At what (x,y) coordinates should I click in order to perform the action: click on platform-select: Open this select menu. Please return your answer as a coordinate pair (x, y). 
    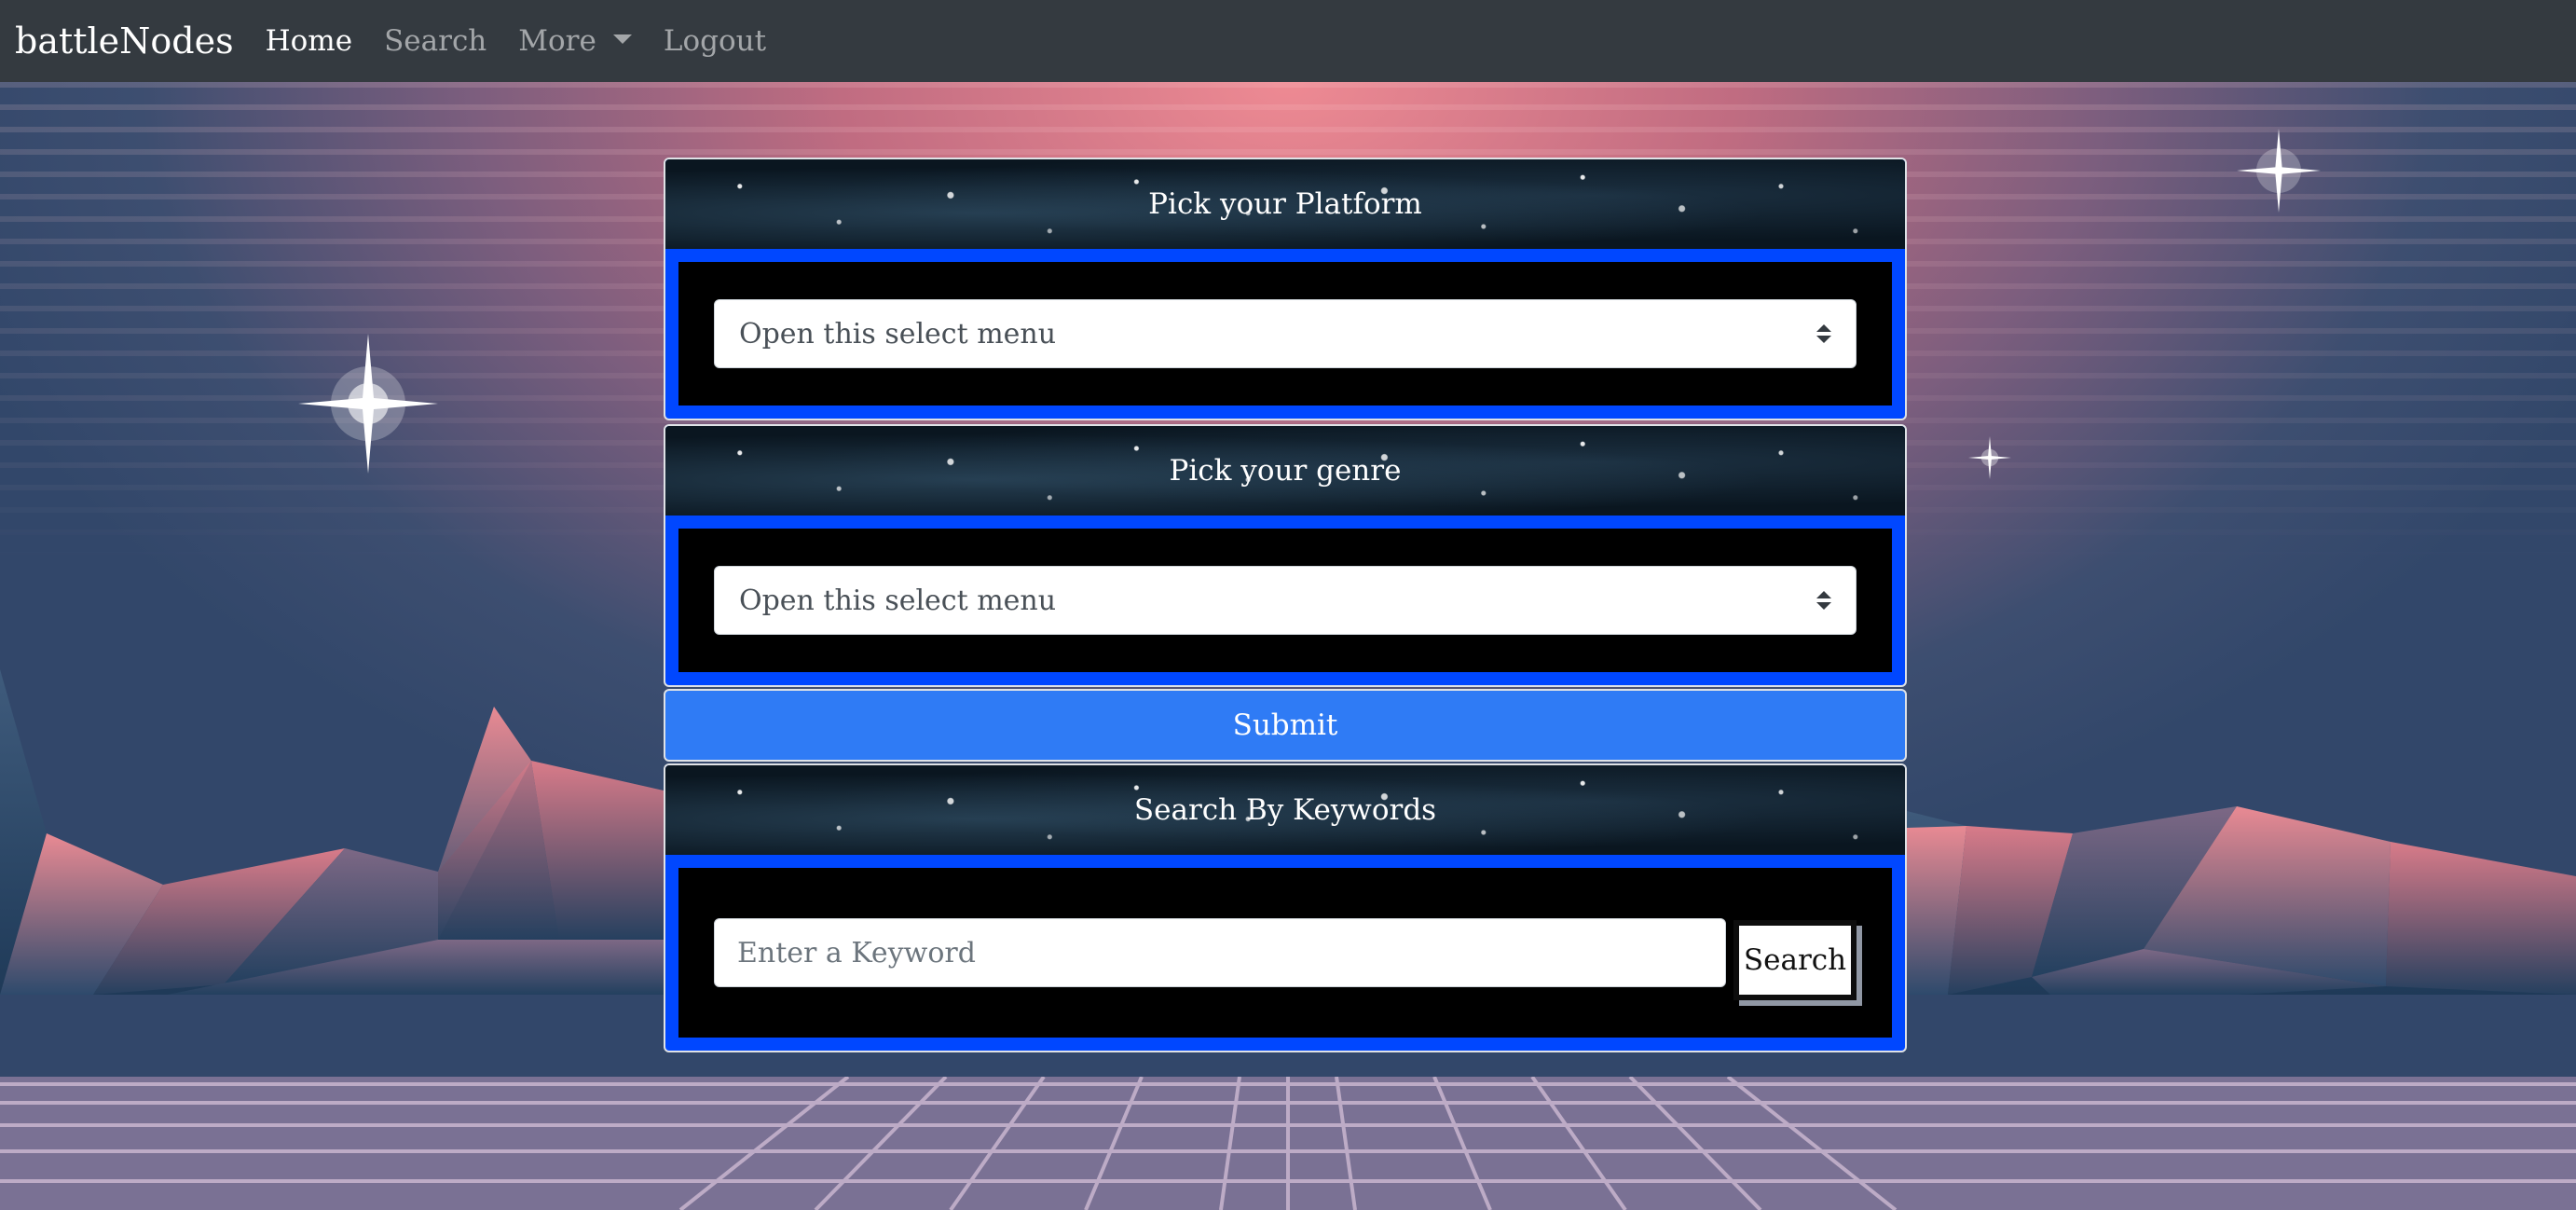
    Looking at the image, I should click on (1285, 333).